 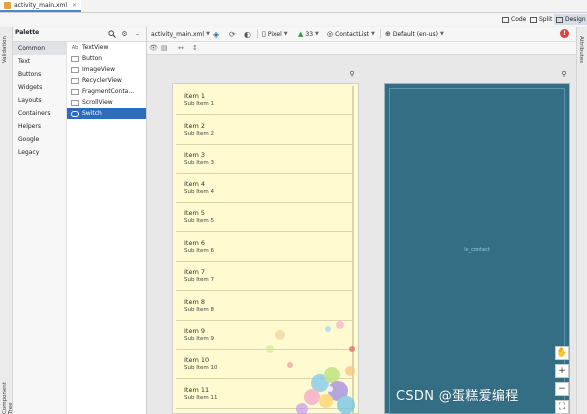 I want to click on theme-label: ContactList, so click(x=352, y=34).